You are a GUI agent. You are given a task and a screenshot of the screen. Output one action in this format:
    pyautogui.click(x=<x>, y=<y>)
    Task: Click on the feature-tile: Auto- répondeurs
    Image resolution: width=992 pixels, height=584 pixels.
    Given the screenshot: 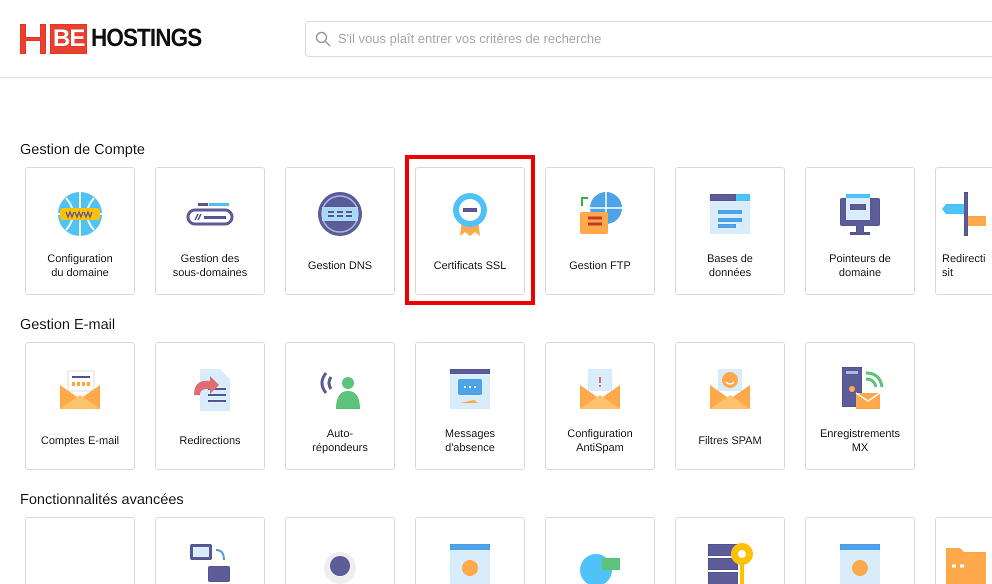 What is the action you would take?
    pyautogui.click(x=340, y=406)
    